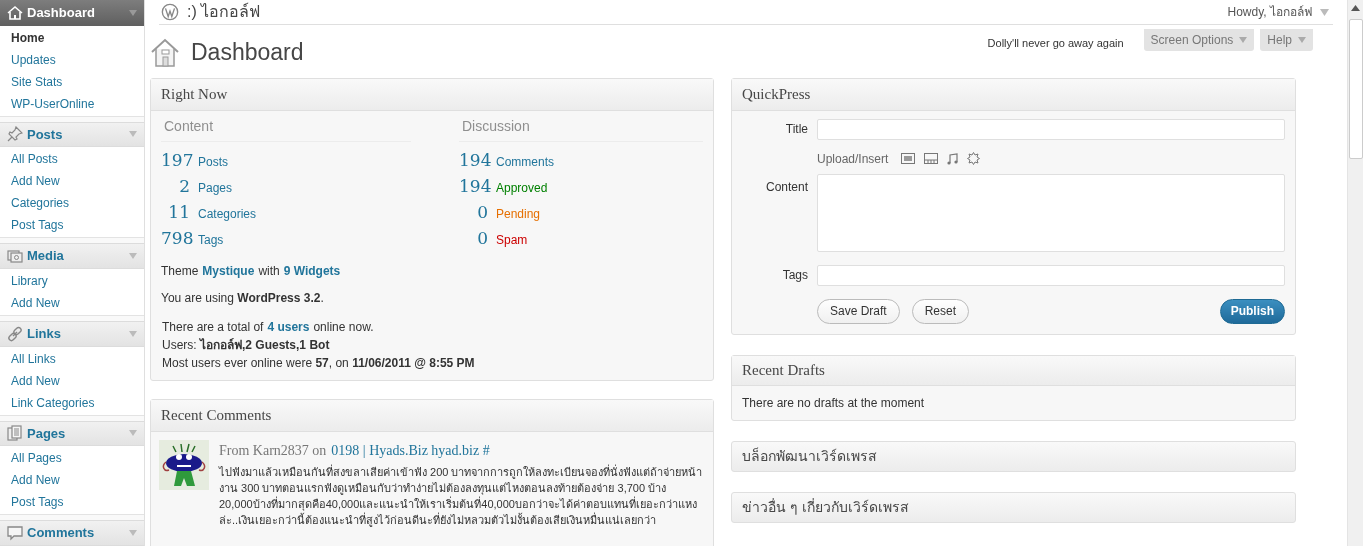 This screenshot has width=1363, height=546. Describe the element at coordinates (1252, 311) in the screenshot. I see `publish-button: Publish` at that location.